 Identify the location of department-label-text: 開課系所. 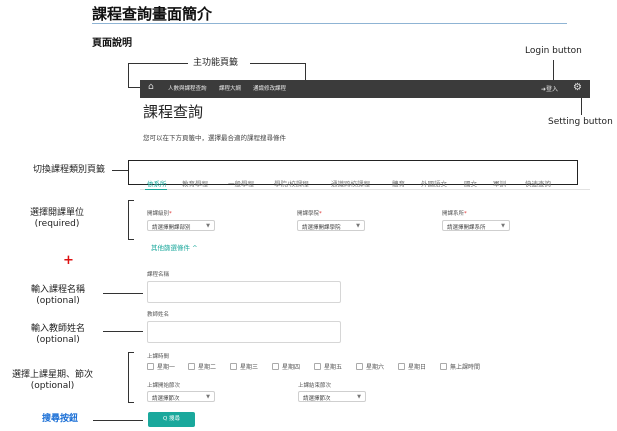
(453, 214).